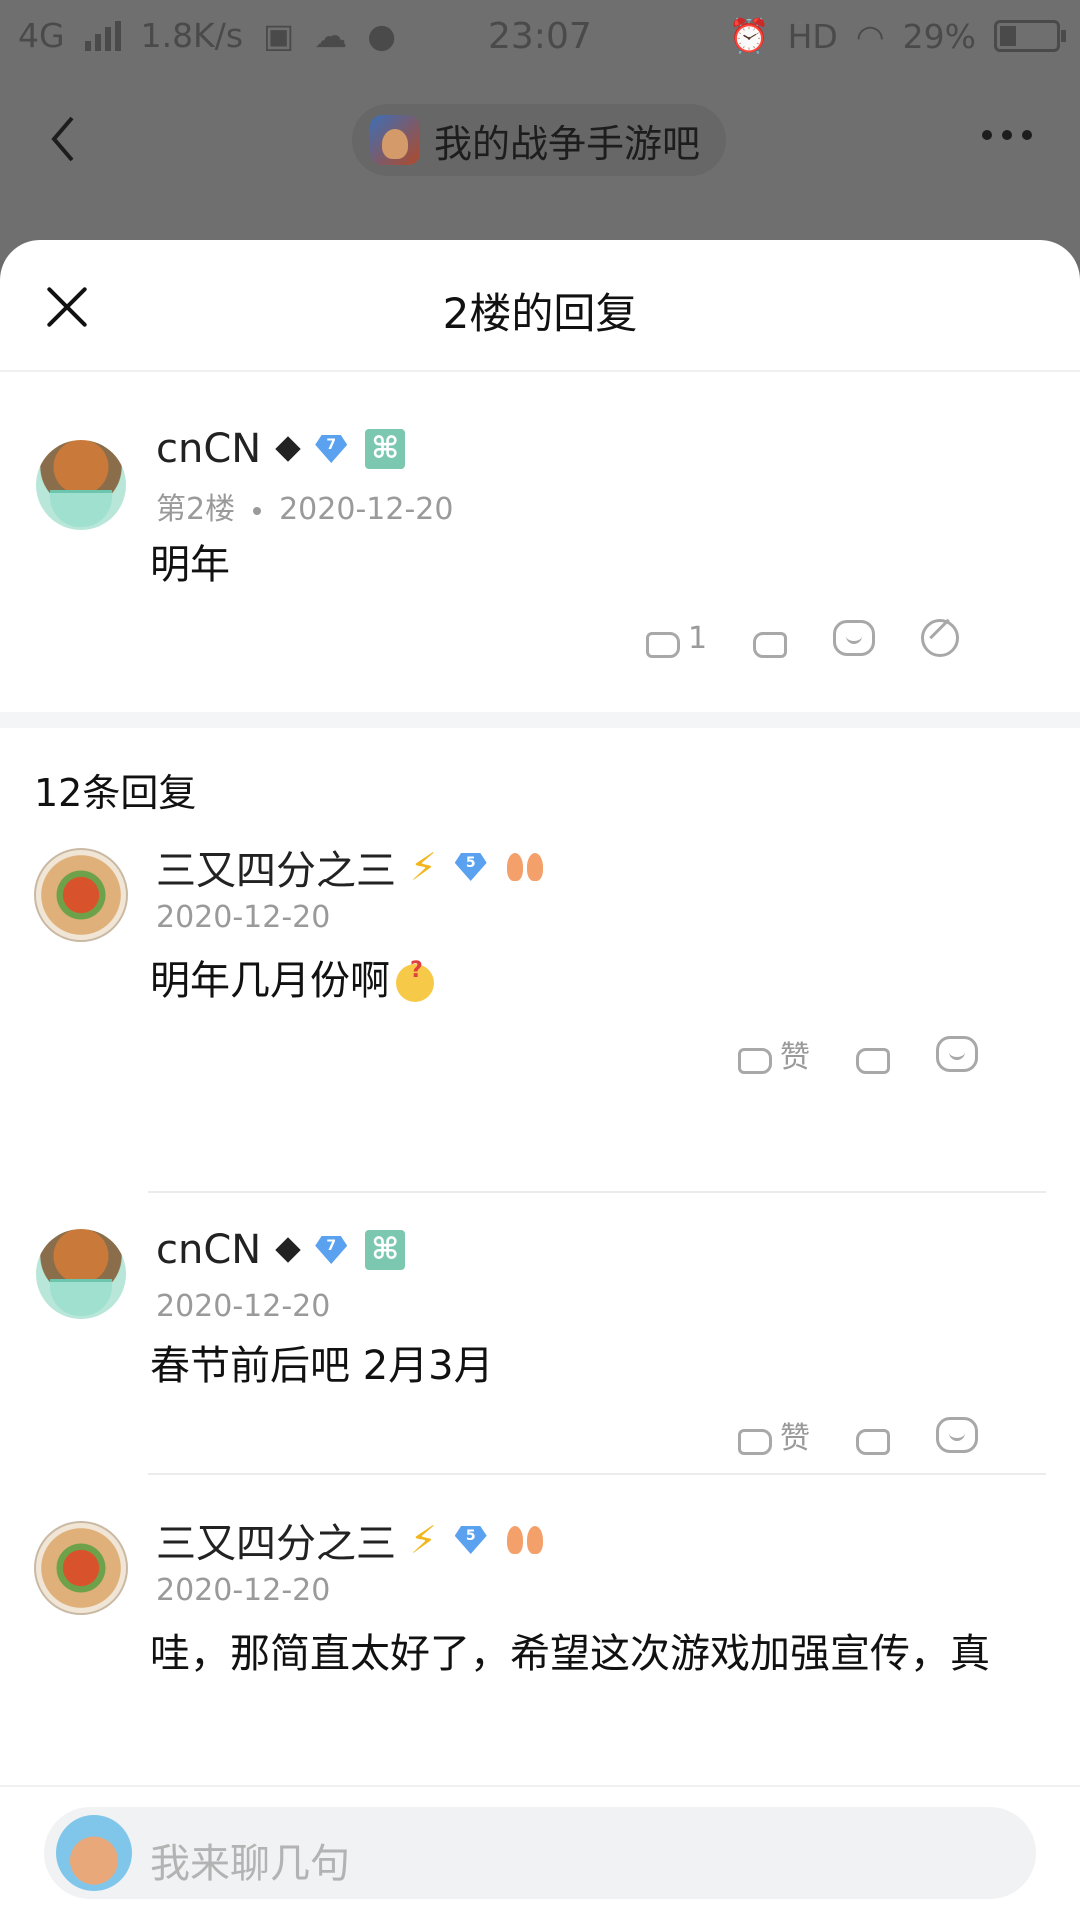 The image size is (1080, 1922). I want to click on forum-title: 我的战争手游吧, so click(567, 143).